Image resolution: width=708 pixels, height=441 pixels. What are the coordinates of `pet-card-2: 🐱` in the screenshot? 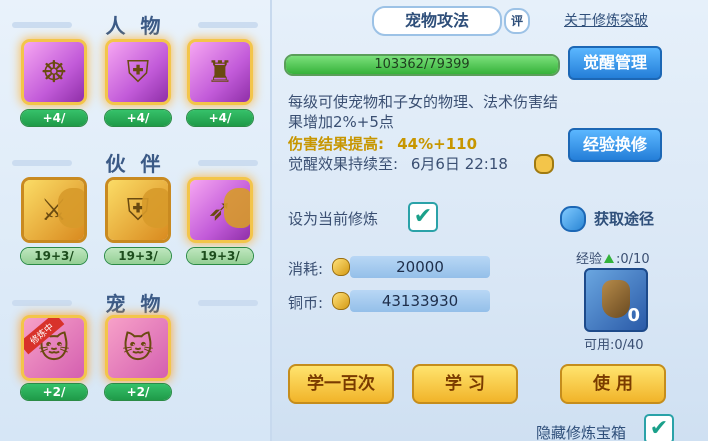 It's located at (138, 348).